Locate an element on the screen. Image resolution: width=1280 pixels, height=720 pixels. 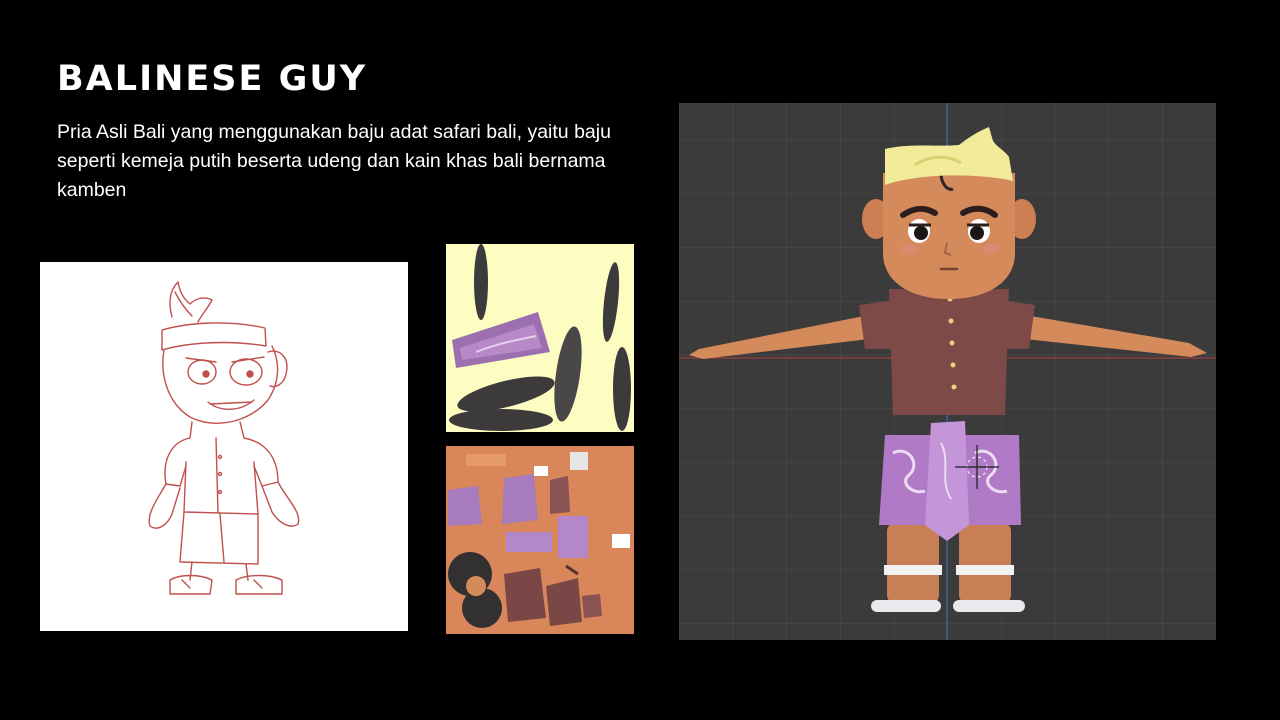
body-texture-image is located at coordinates (540, 540).